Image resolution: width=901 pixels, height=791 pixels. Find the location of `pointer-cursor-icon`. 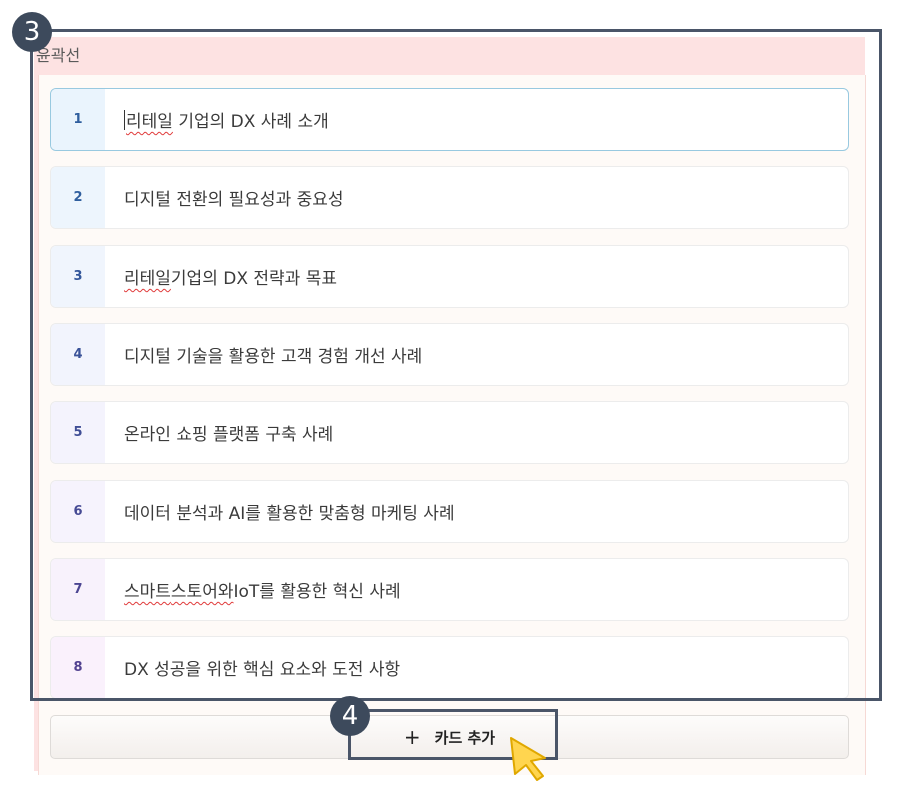

pointer-cursor-icon is located at coordinates (528, 759).